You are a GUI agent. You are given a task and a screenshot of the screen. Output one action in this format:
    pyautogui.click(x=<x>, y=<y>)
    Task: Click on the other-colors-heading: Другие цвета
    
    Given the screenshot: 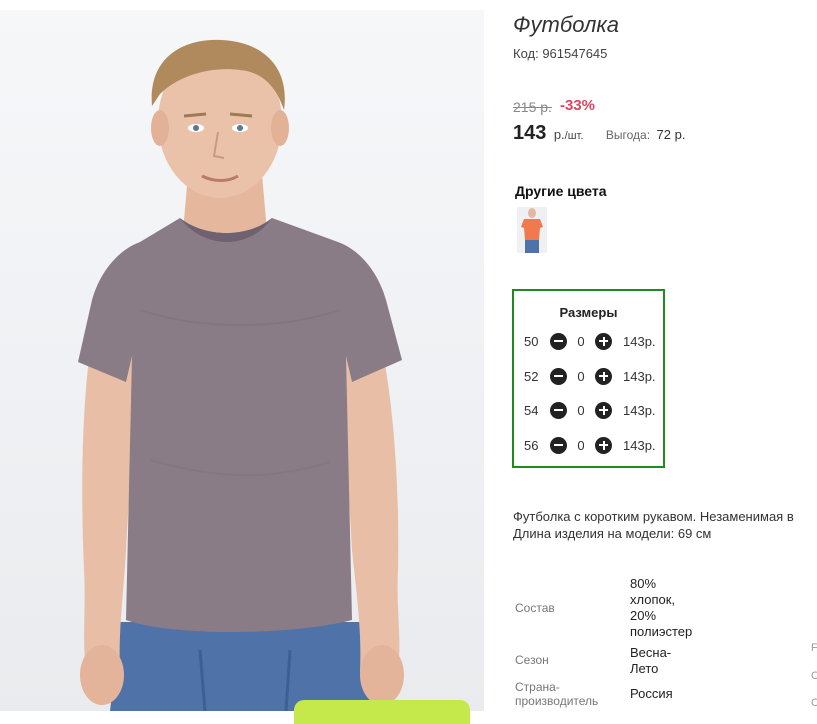 What is the action you would take?
    pyautogui.click(x=561, y=191)
    